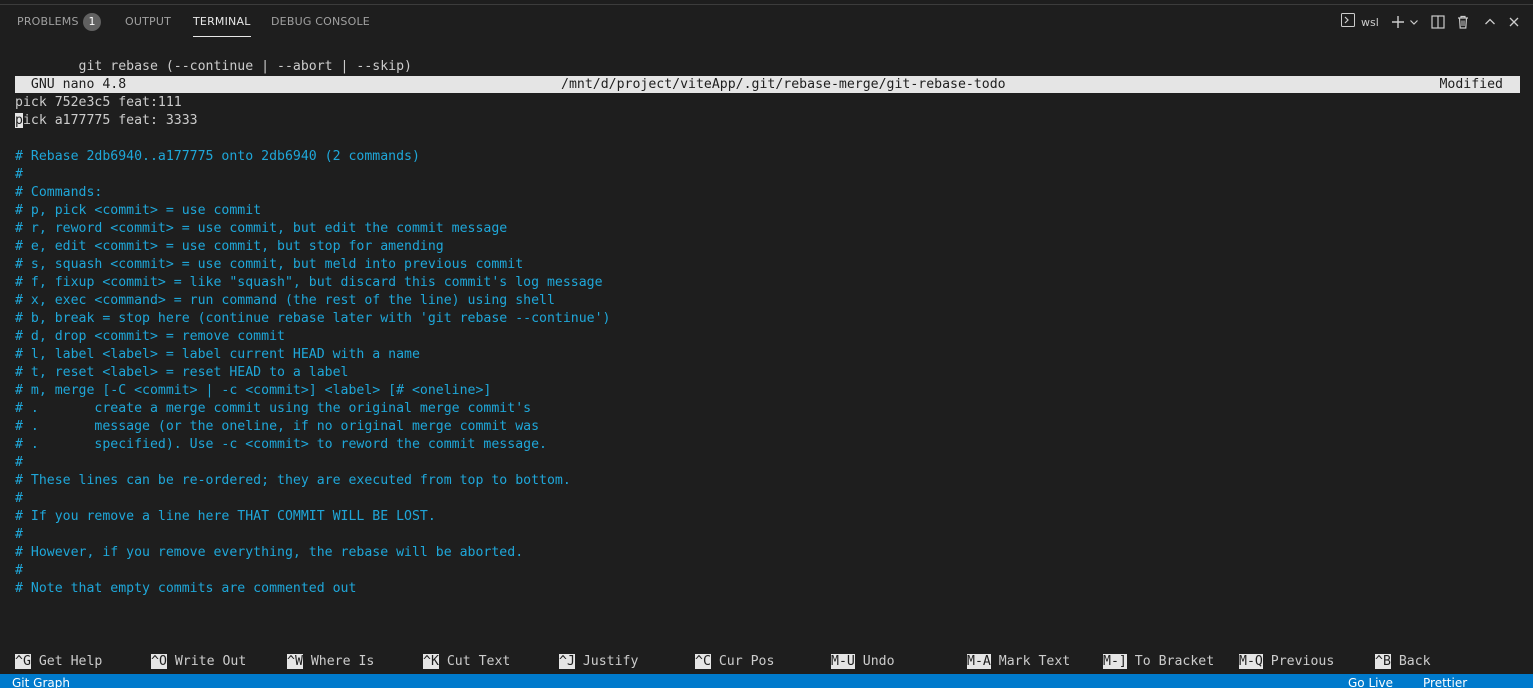 Image resolution: width=1533 pixels, height=688 pixels. What do you see at coordinates (98, 102) in the screenshot?
I see `todo-line-1: pick 752e3c5 feat:111` at bounding box center [98, 102].